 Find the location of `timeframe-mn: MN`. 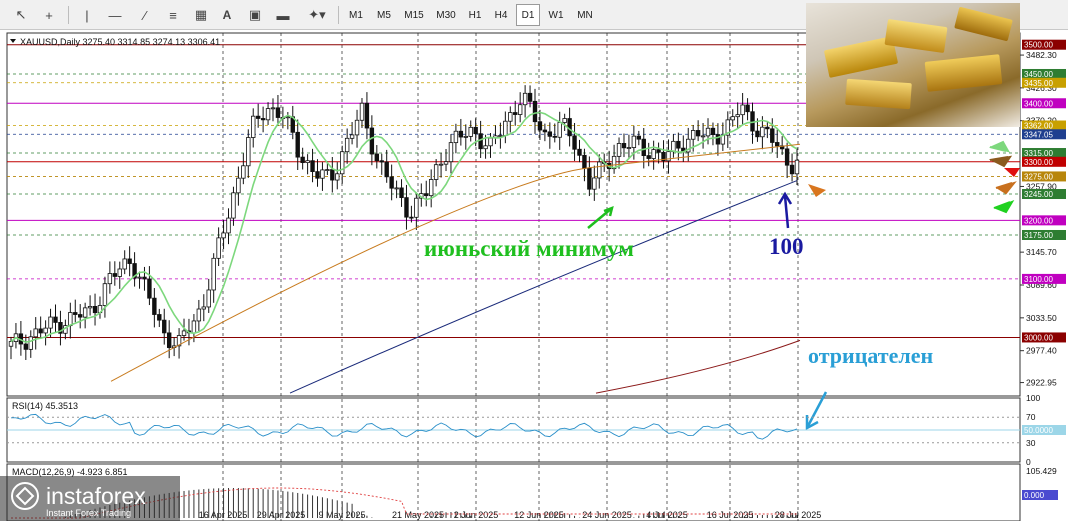

timeframe-mn: MN is located at coordinates (585, 15).